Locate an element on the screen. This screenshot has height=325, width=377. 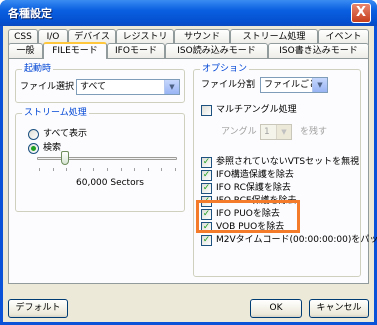
ifo-rc-protection-checkbox: ✓ is located at coordinates (206, 188).